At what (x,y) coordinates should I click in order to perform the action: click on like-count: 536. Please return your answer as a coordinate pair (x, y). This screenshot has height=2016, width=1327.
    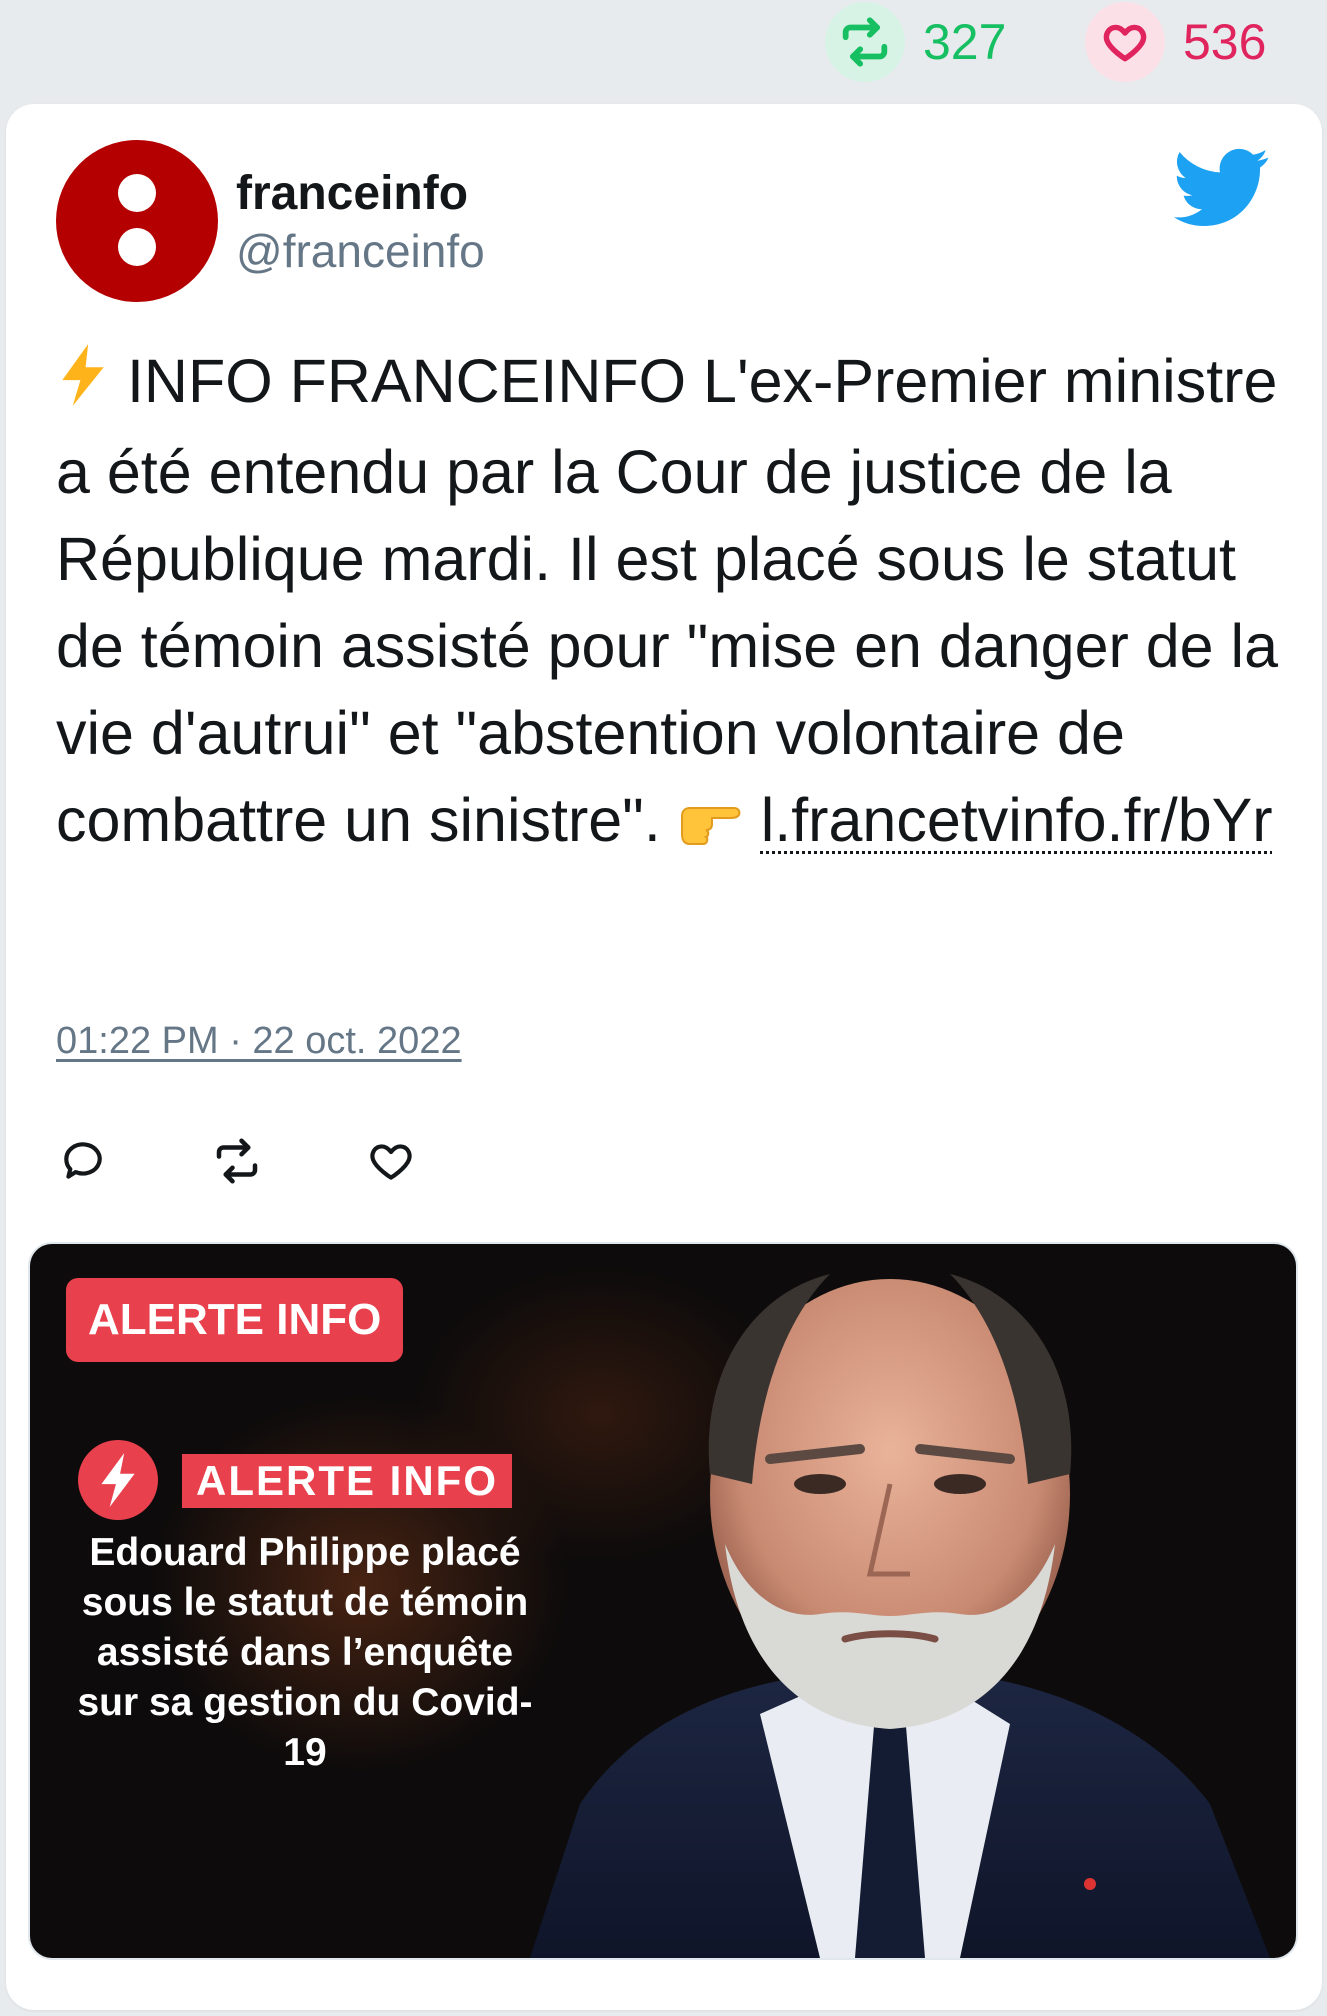
    Looking at the image, I should click on (1225, 42).